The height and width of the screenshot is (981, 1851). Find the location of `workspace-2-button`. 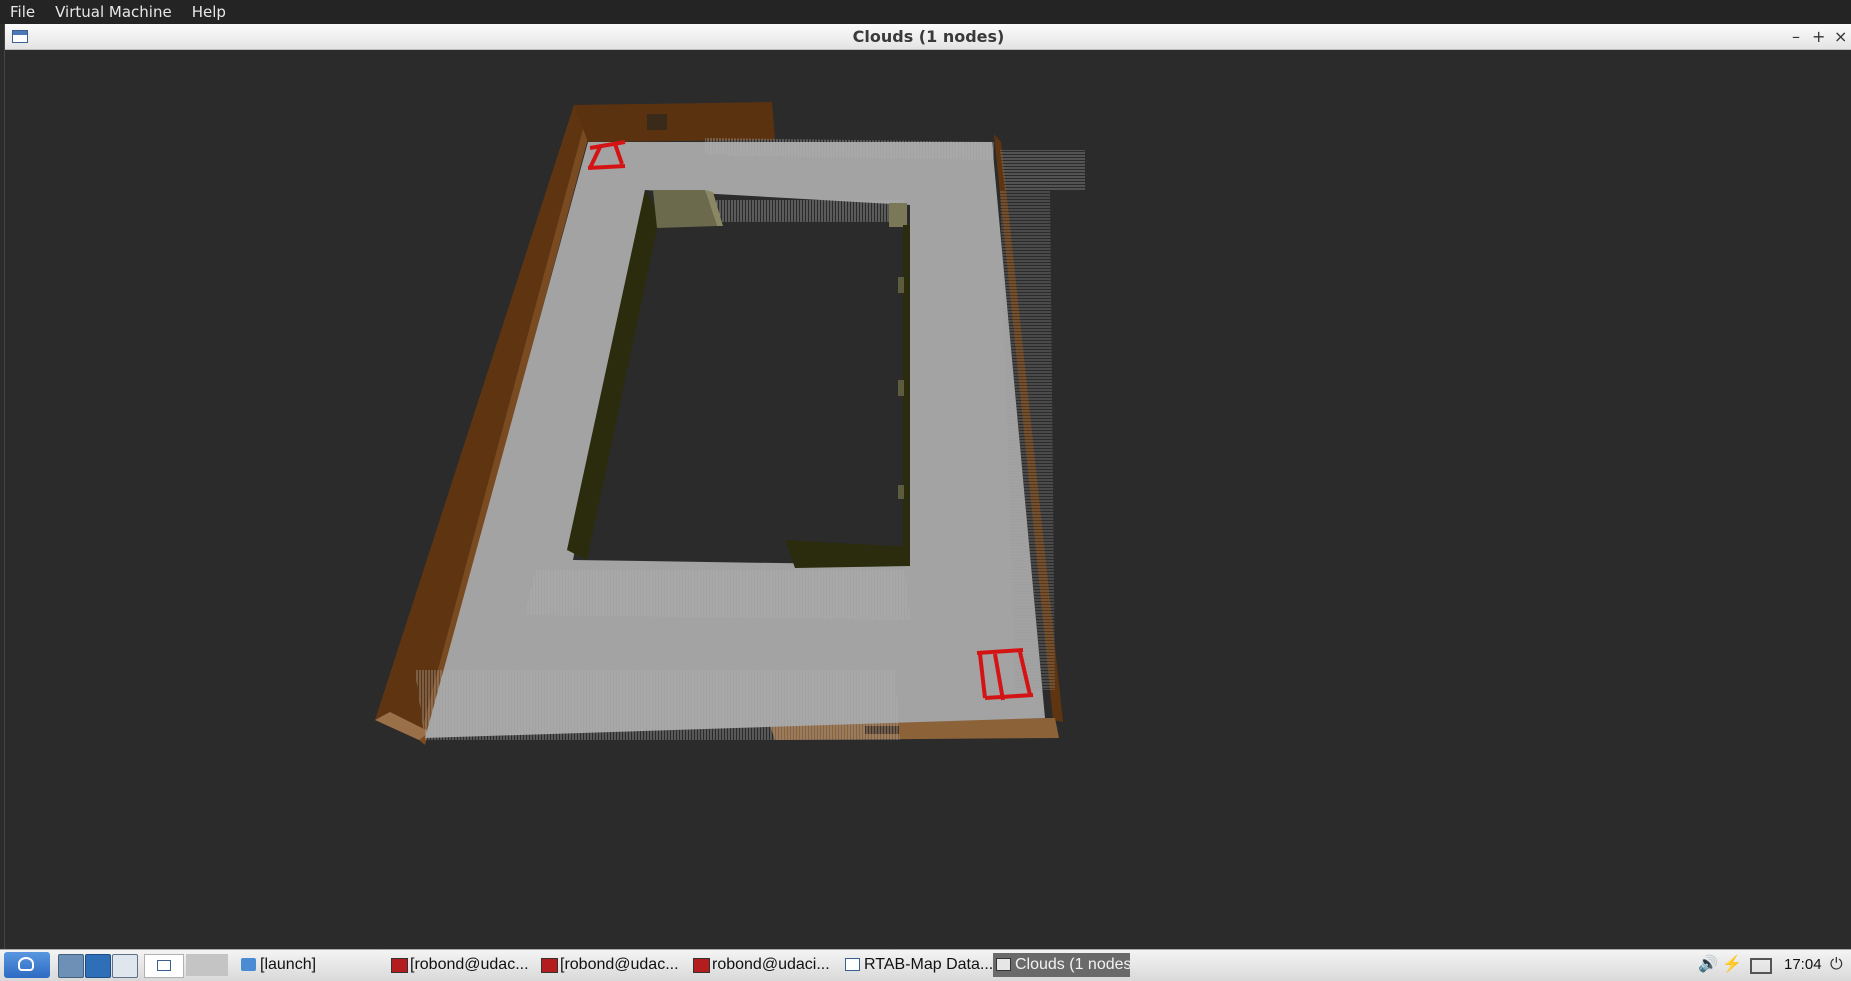

workspace-2-button is located at coordinates (207, 965).